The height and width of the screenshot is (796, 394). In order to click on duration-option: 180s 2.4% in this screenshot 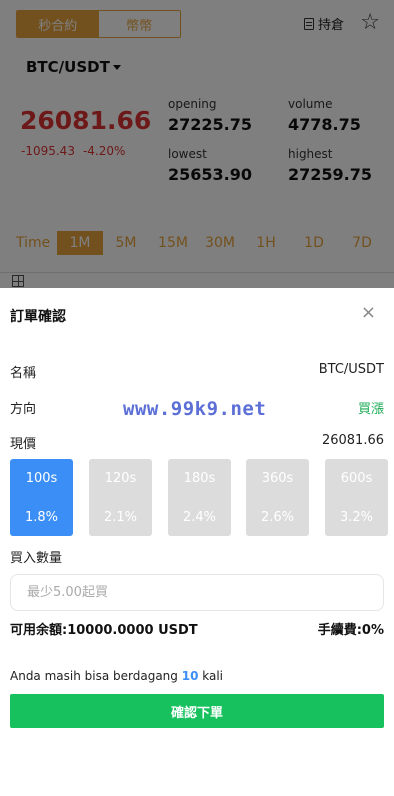, I will do `click(199, 497)`.